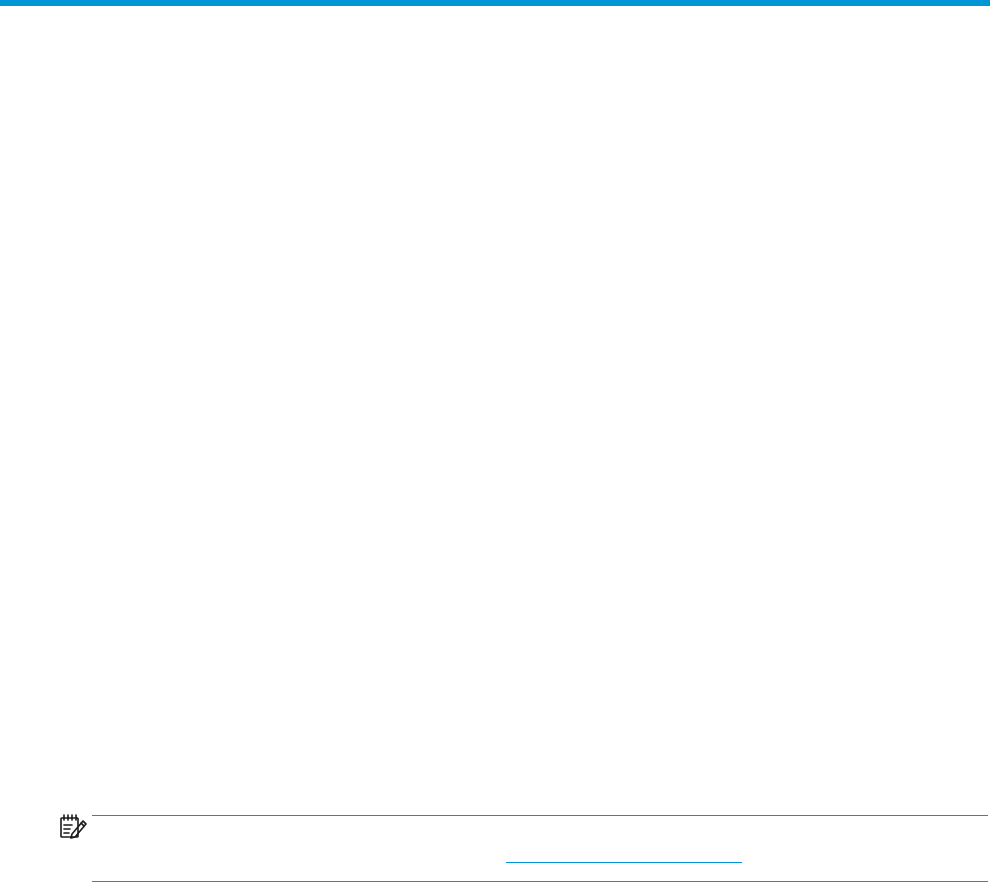  Describe the element at coordinates (523, 847) in the screenshot. I see `note-block` at that location.